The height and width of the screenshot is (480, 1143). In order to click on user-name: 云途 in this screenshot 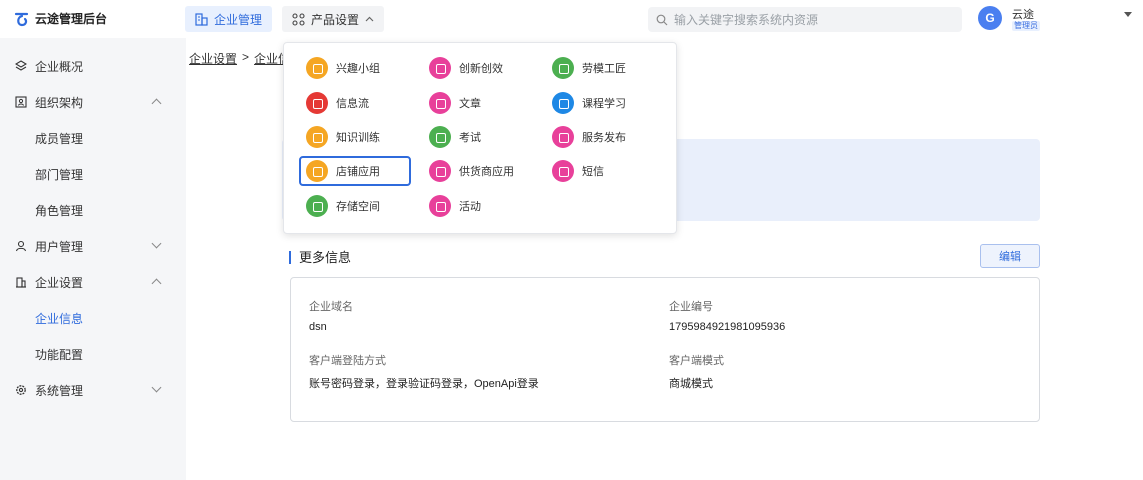, I will do `click(1023, 14)`.